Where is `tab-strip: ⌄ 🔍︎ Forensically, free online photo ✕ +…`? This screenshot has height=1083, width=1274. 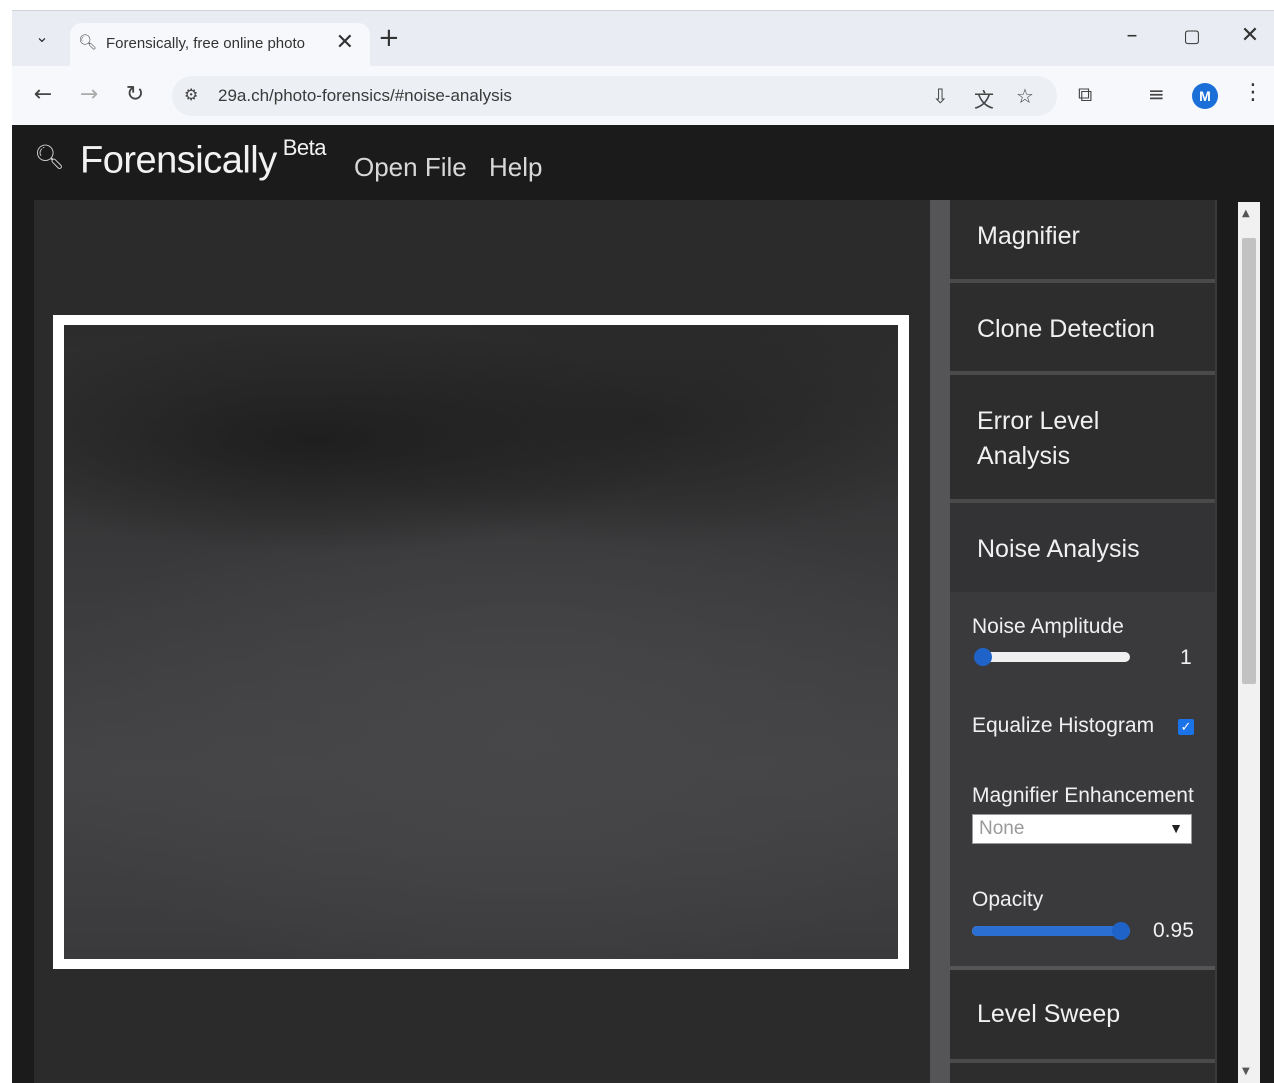
tab-strip: ⌄ 🔍︎ Forensically, free online photo ✕ +… is located at coordinates (643, 38).